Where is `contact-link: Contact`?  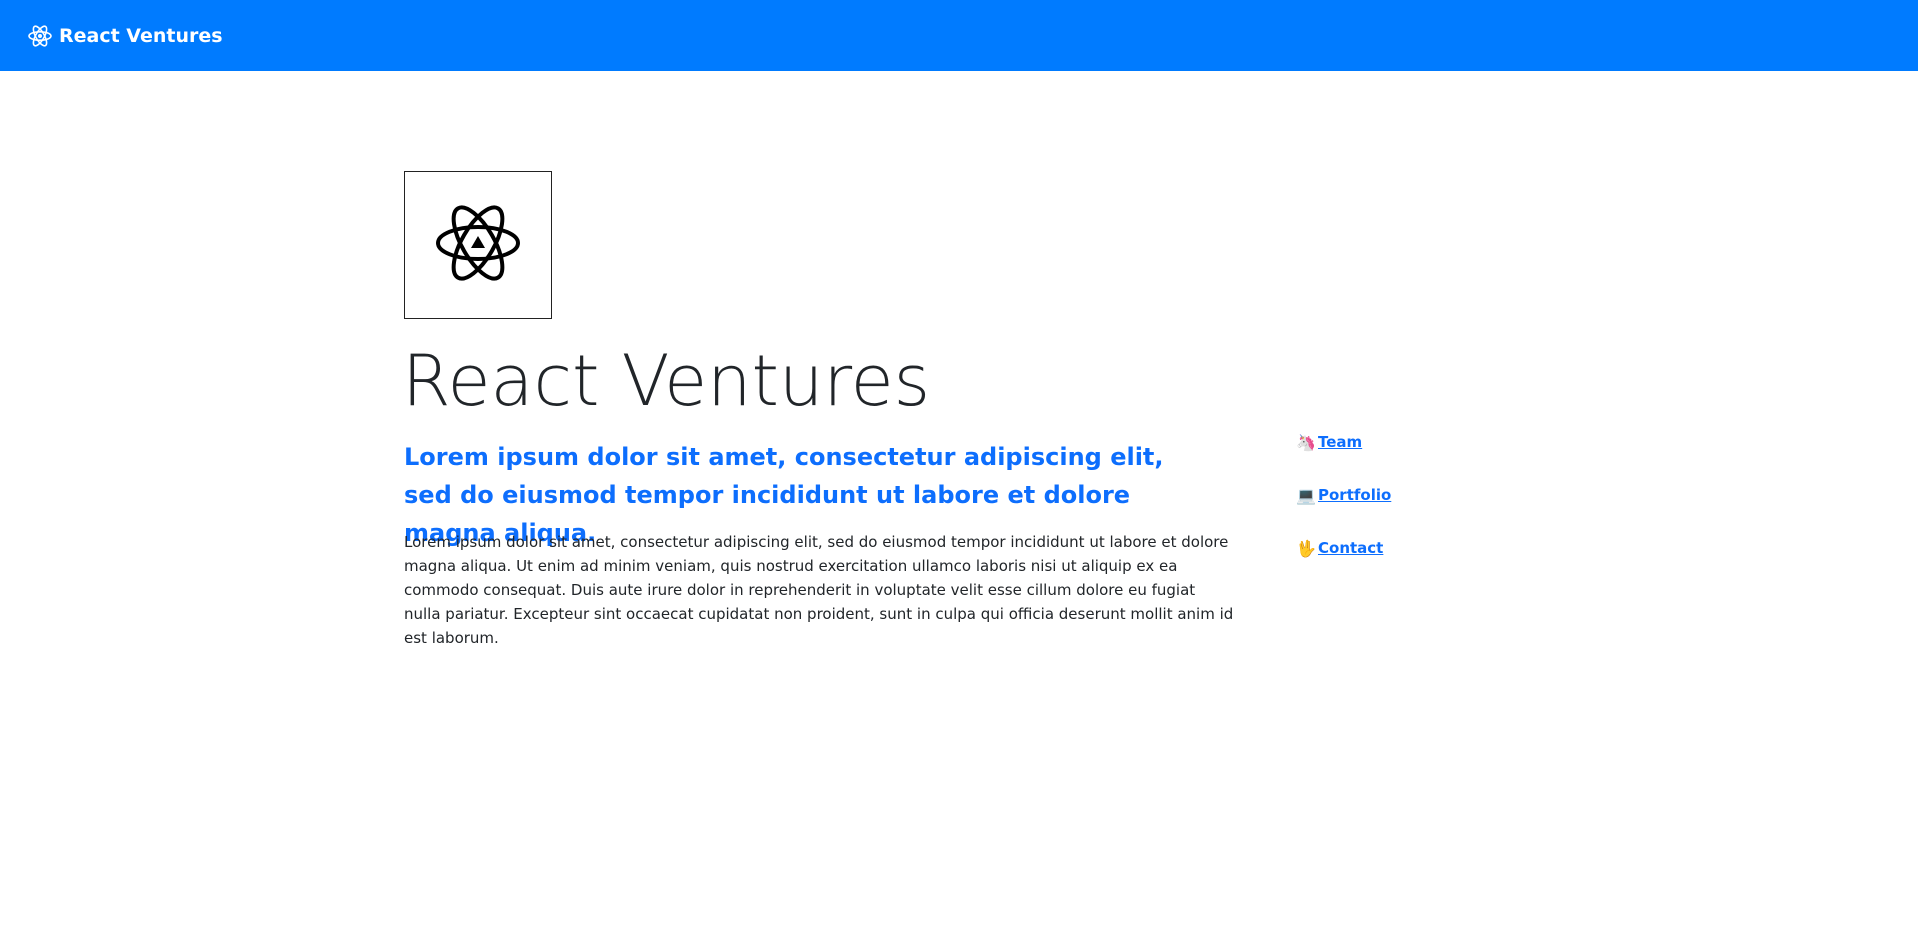 contact-link: Contact is located at coordinates (1350, 548).